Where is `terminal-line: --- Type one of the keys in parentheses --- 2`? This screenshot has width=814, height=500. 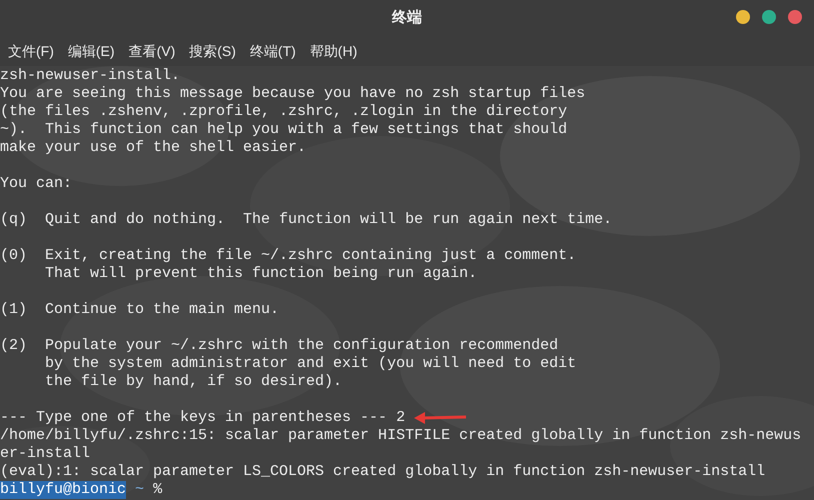
terminal-line: --- Type one of the keys in parentheses --- 2 is located at coordinates (203, 418).